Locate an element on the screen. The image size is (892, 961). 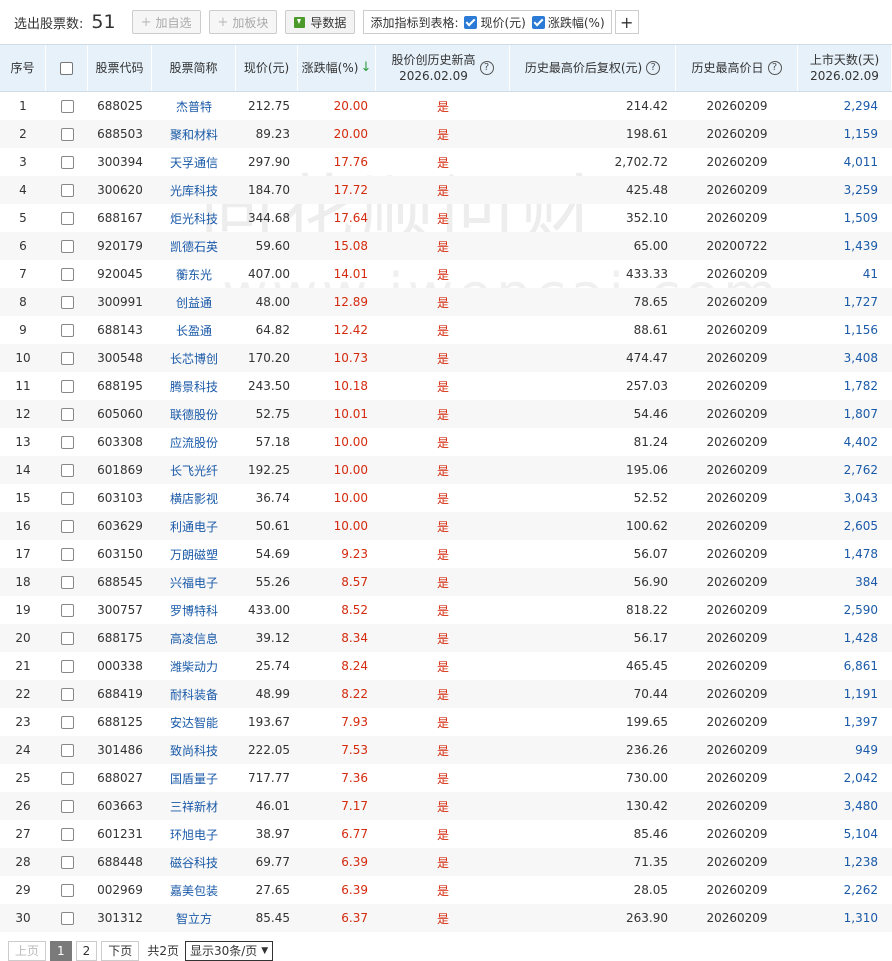
stock-name-link: 致尚科技 is located at coordinates (194, 750).